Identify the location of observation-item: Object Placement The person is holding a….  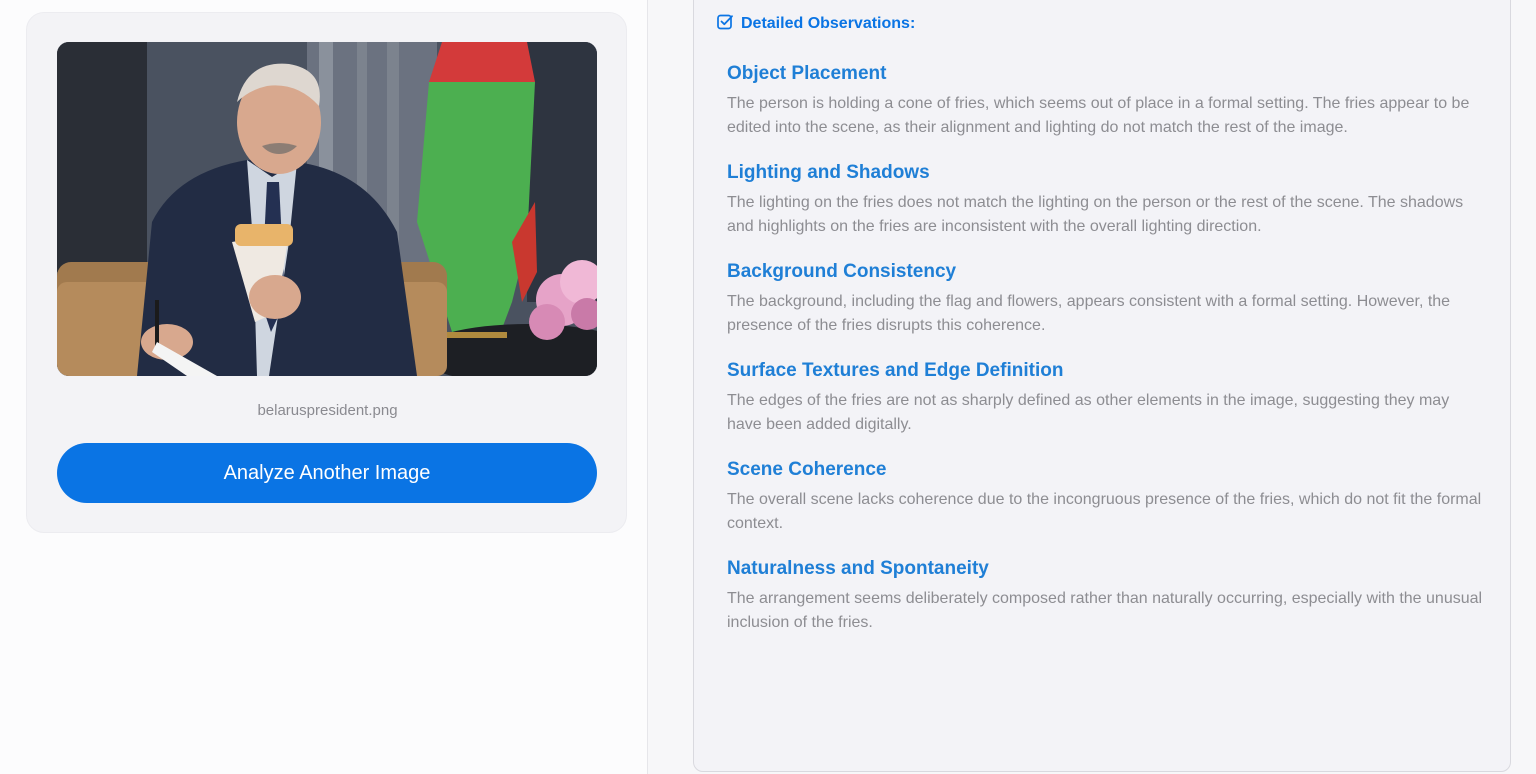
(1107, 100).